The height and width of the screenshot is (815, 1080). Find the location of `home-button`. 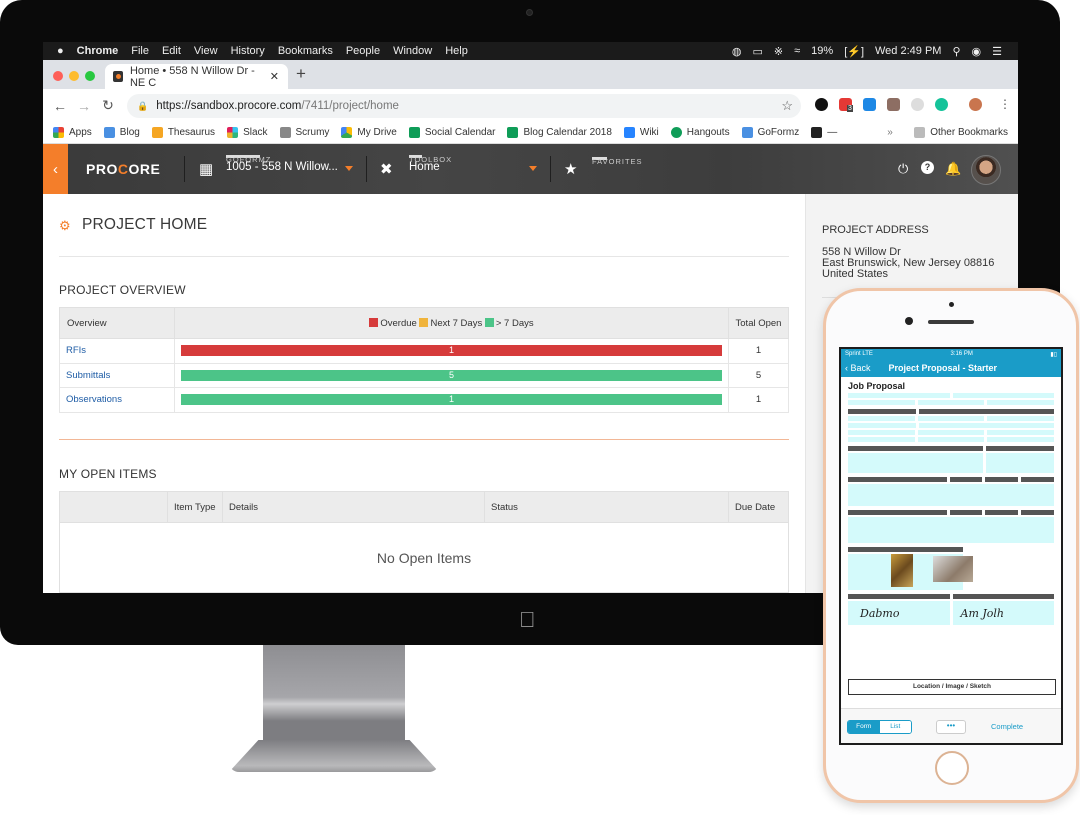

home-button is located at coordinates (952, 768).